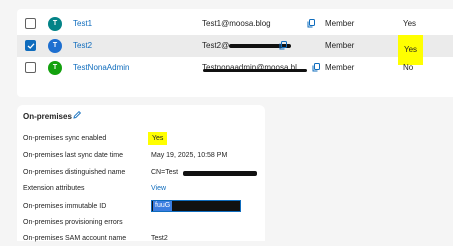 This screenshot has height=246, width=453. I want to click on prop-distinguished-name: On-premises distinguished name CN=Test, so click(143, 174).